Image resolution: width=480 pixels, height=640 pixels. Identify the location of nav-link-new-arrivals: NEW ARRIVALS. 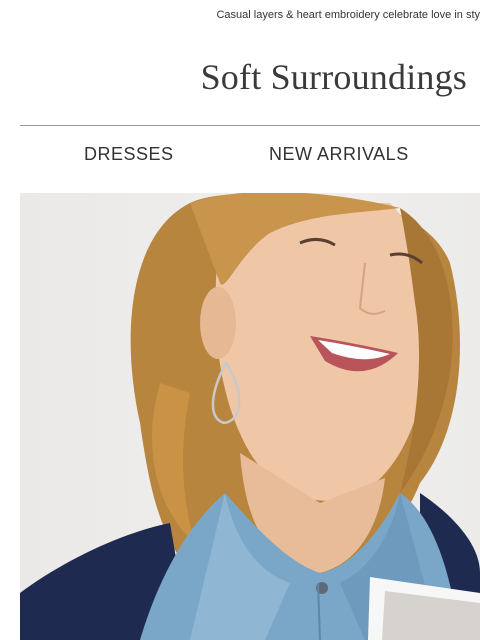
(339, 154).